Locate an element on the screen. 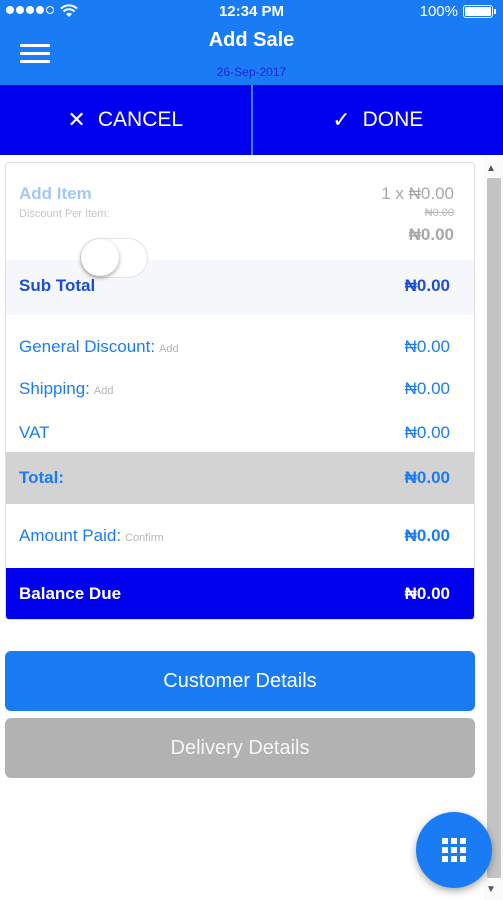 The height and width of the screenshot is (900, 503). vat-row: VAT ₦0.00 is located at coordinates (240, 427).